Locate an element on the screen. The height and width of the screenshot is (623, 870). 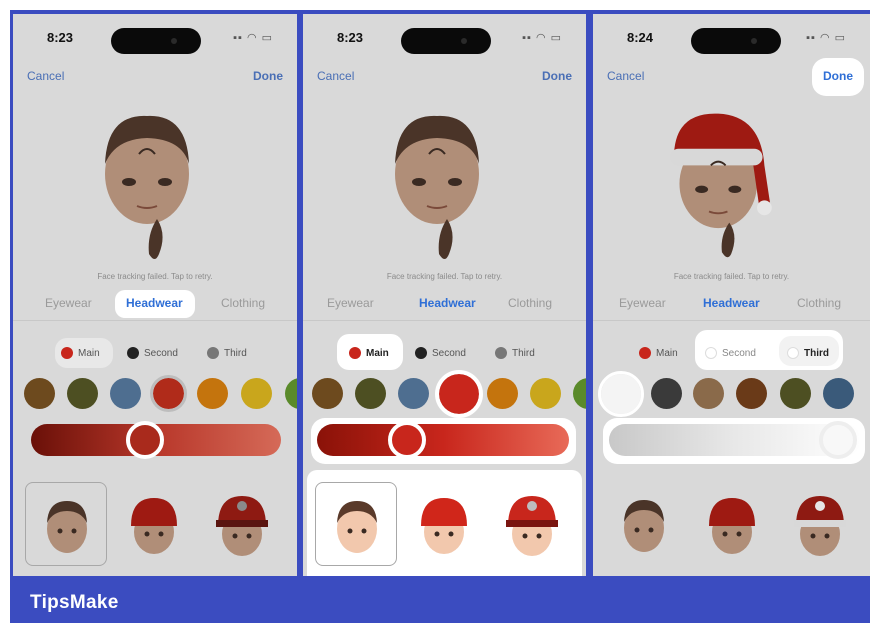
option-main-label: Main is located at coordinates (89, 353).